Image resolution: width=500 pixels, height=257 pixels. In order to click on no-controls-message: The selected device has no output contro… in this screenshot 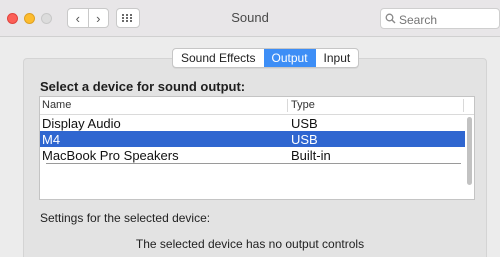, I will do `click(250, 244)`.